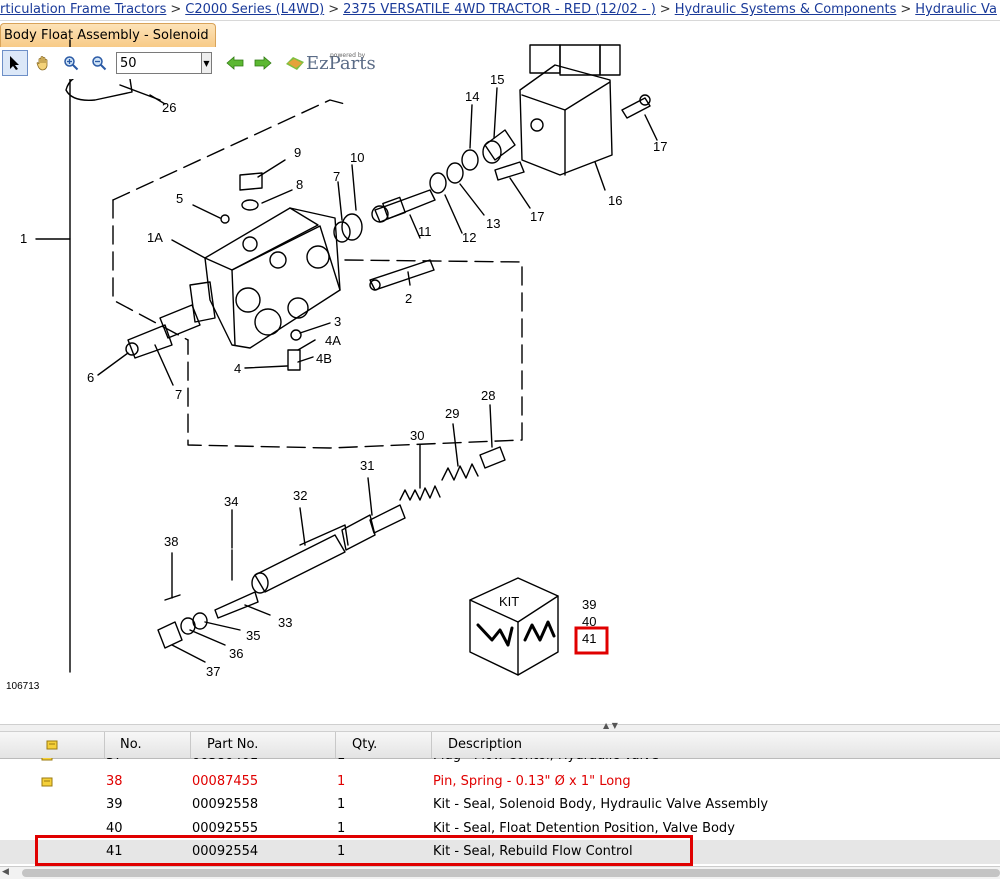  I want to click on header-icon-column, so click(52, 745).